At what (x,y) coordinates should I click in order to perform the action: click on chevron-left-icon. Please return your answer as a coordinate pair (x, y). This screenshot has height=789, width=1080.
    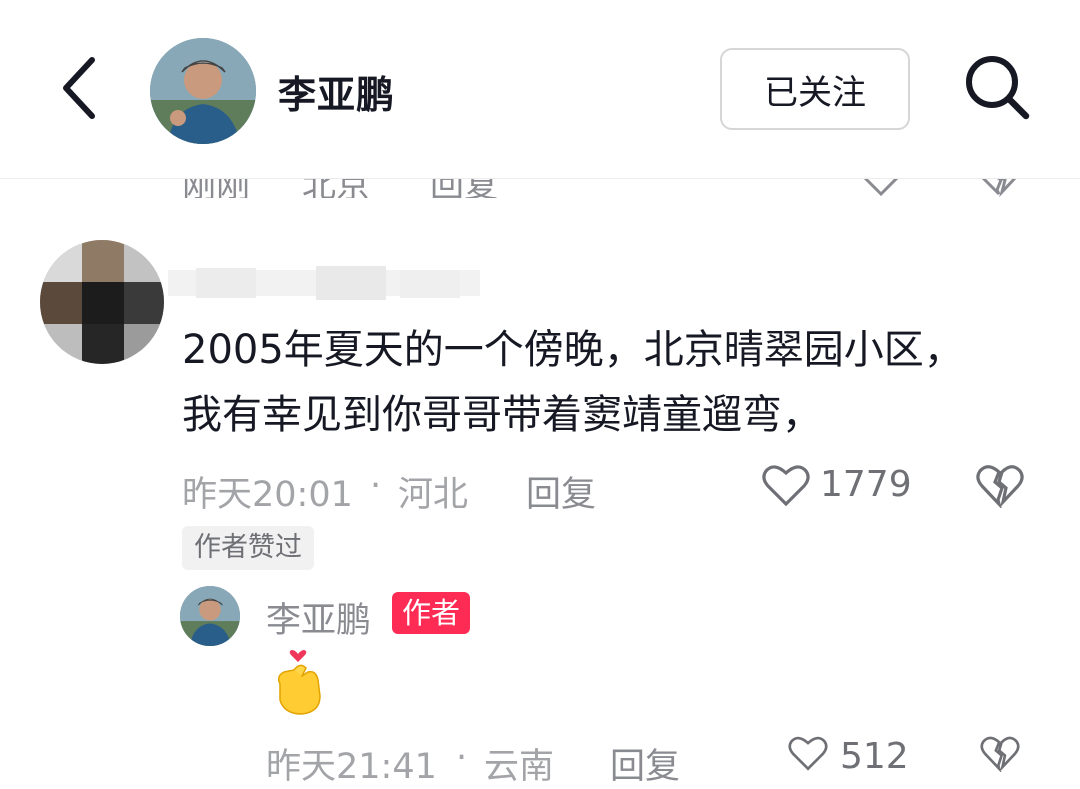
    Looking at the image, I should click on (79, 88).